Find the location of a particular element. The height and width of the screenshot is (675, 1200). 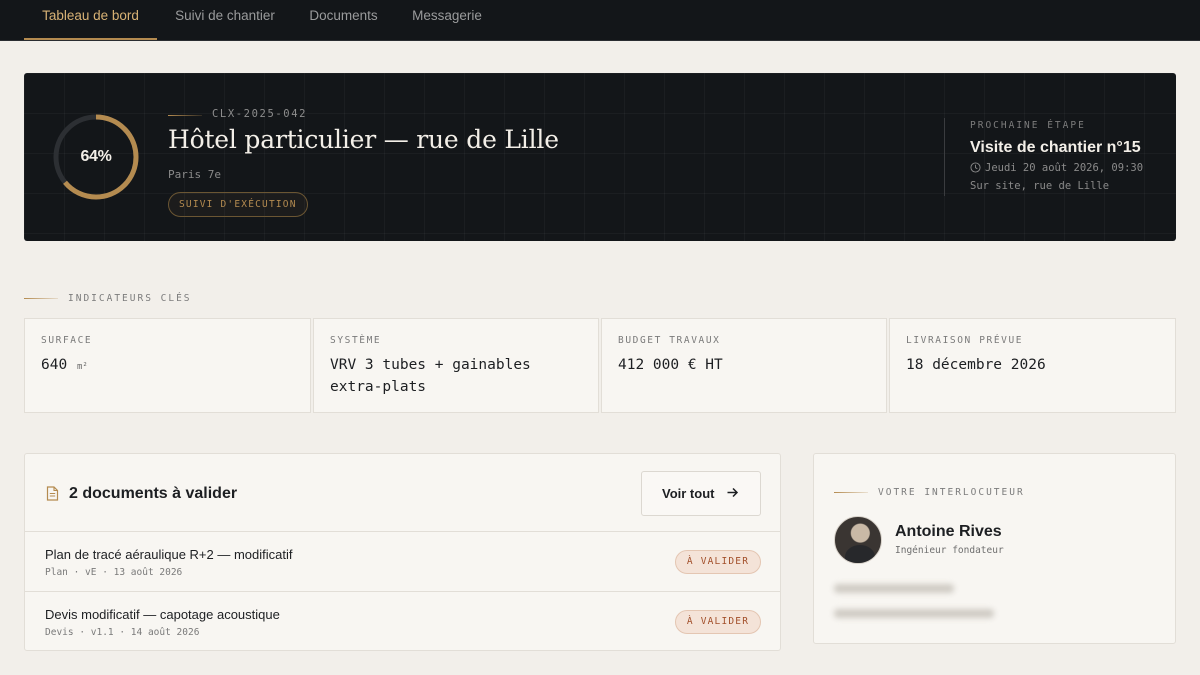

project-title: Hôtel particulier — rue de Lille is located at coordinates (363, 139).